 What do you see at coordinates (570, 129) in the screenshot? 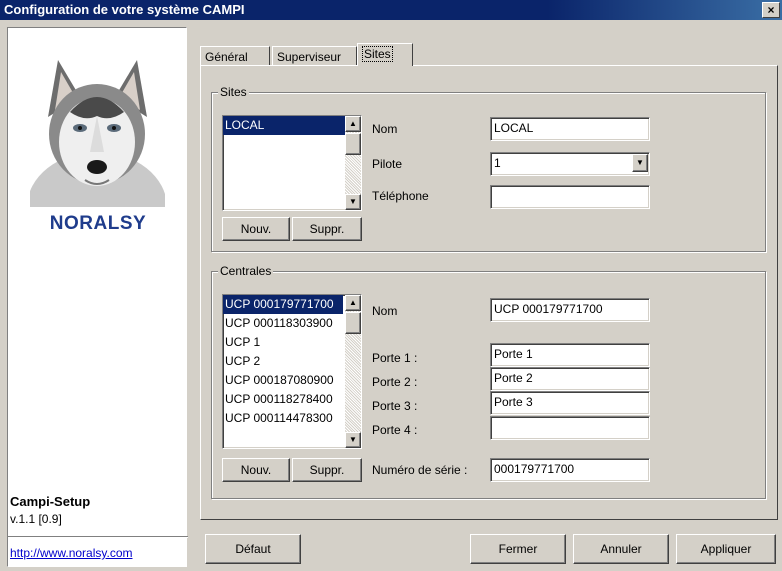
I see `site-name-field: LOCAL` at bounding box center [570, 129].